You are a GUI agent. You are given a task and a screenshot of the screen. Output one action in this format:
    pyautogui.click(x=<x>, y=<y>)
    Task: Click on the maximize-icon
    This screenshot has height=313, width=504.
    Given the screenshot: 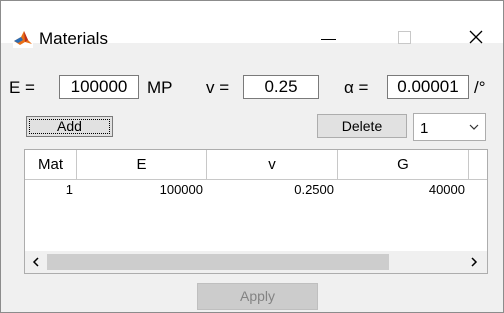 What is the action you would take?
    pyautogui.click(x=404, y=37)
    